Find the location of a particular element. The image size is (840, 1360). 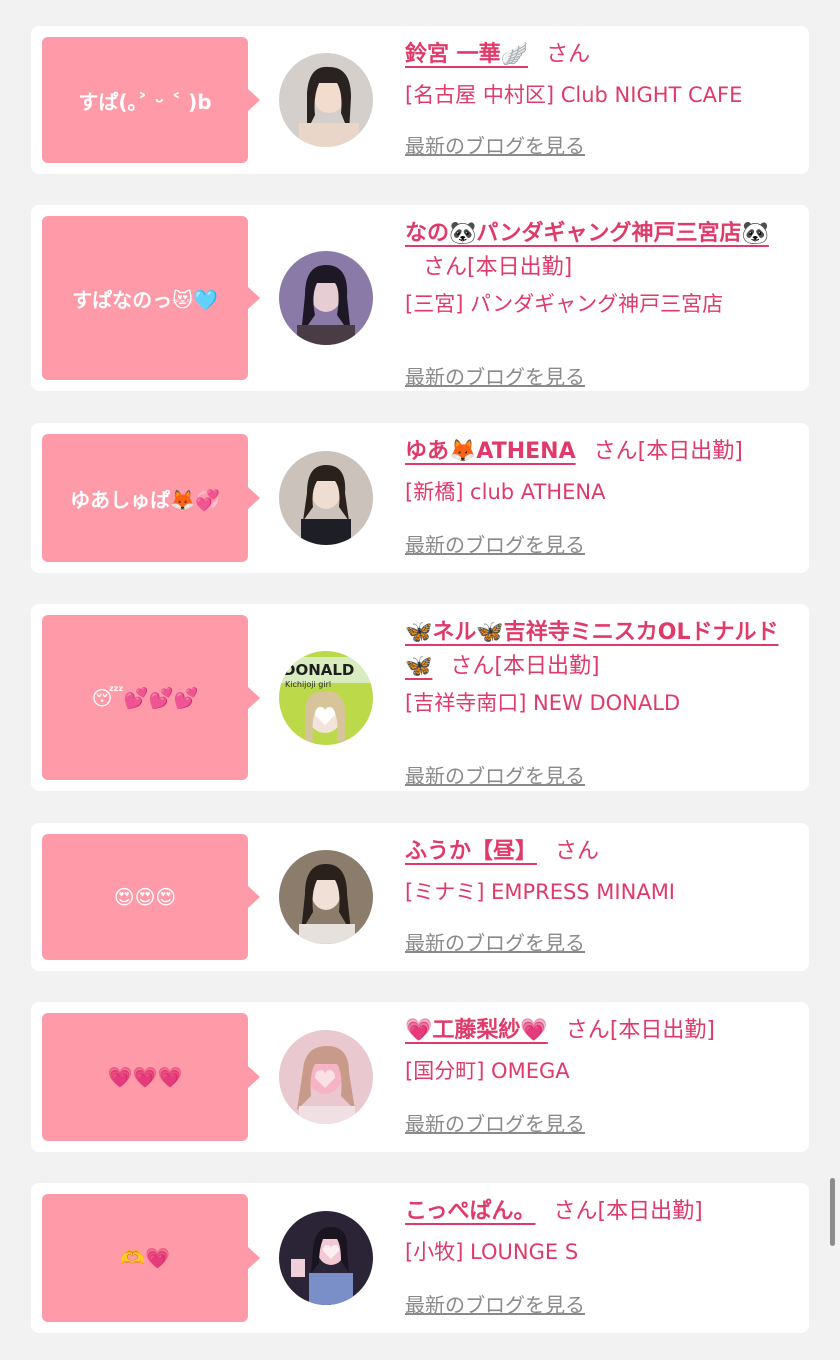

shop-info: [三宮] パンダギャング神戸三宮店 is located at coordinates (564, 304).